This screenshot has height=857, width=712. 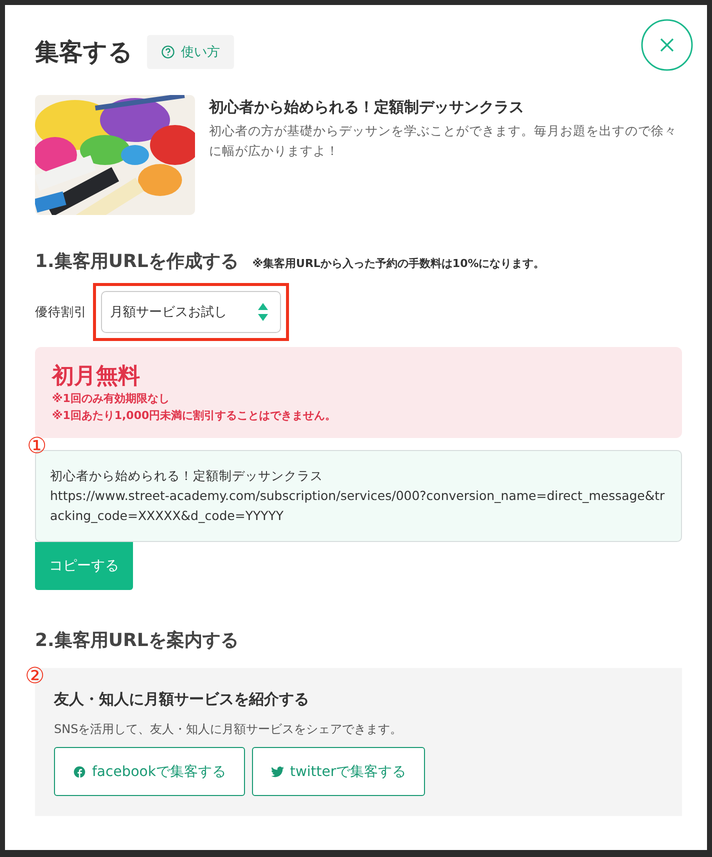 What do you see at coordinates (398, 263) in the screenshot?
I see `fee-note: ※集客用URLから入った予約の手数料は10%になります。` at bounding box center [398, 263].